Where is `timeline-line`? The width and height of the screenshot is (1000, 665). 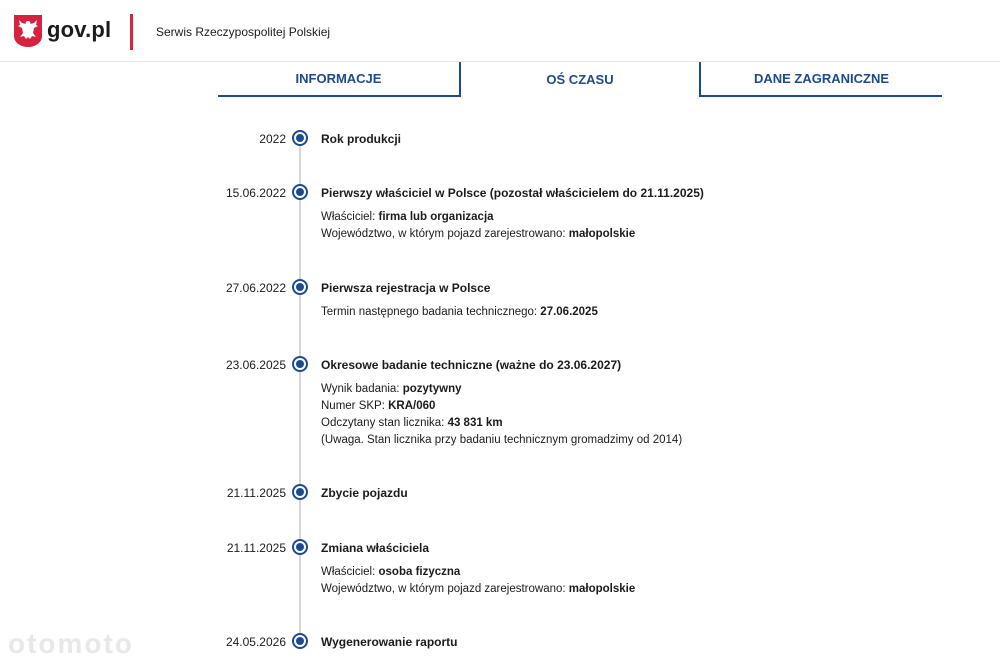
timeline-line is located at coordinates (300, 393).